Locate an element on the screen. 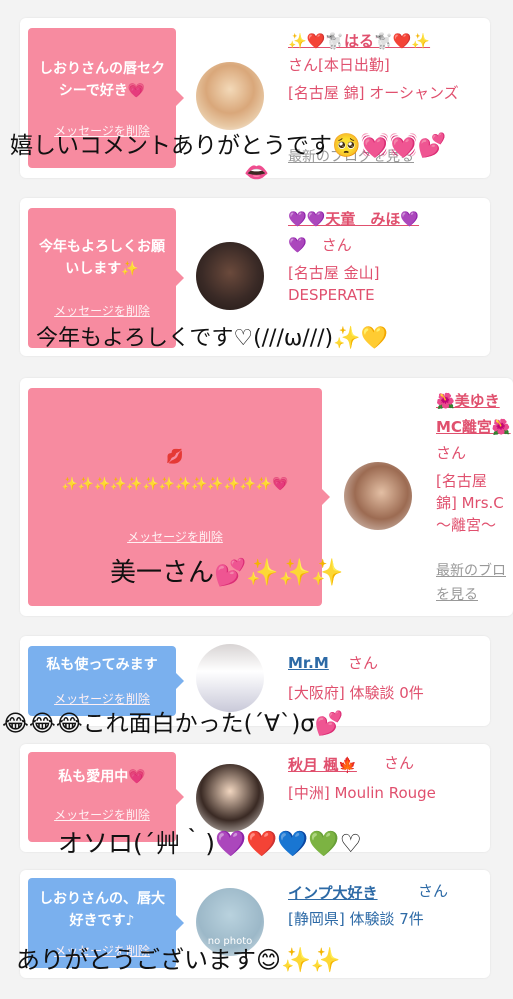 The width and height of the screenshot is (513, 999). message-text: ✨✨✨✨✨✨✨✨✨✨✨✨✨💗 is located at coordinates (175, 484).